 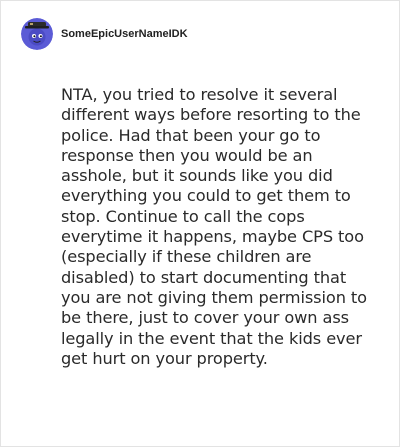 I want to click on comment-header: SomeEpicUserNameIDK, so click(x=104, y=34).